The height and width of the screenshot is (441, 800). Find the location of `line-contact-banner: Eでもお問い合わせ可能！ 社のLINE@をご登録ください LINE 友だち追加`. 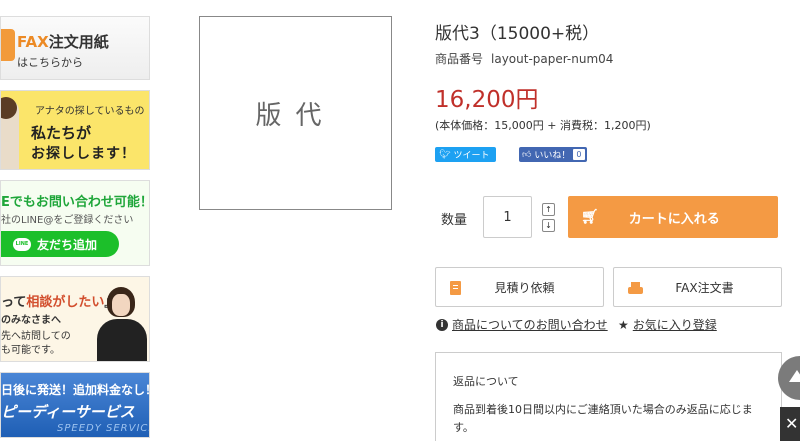

line-contact-banner: Eでもお問い合わせ可能！ 社のLINE@をご登録ください LINE 友だち追加 is located at coordinates (75, 223).